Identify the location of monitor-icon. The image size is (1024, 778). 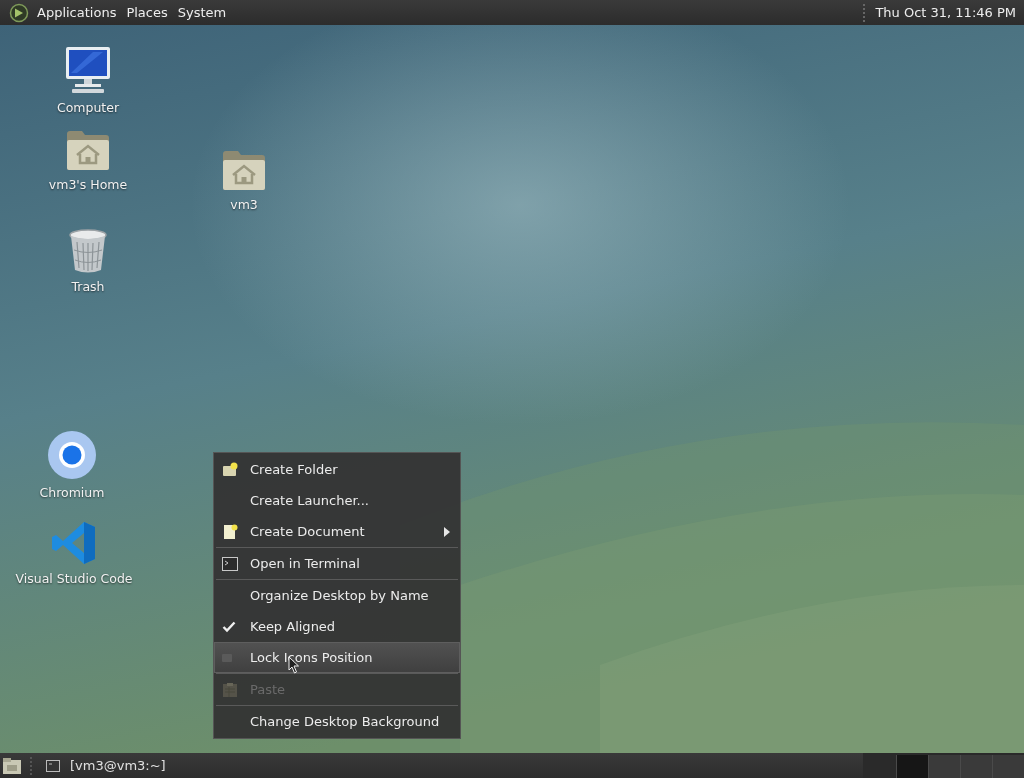
(88, 70).